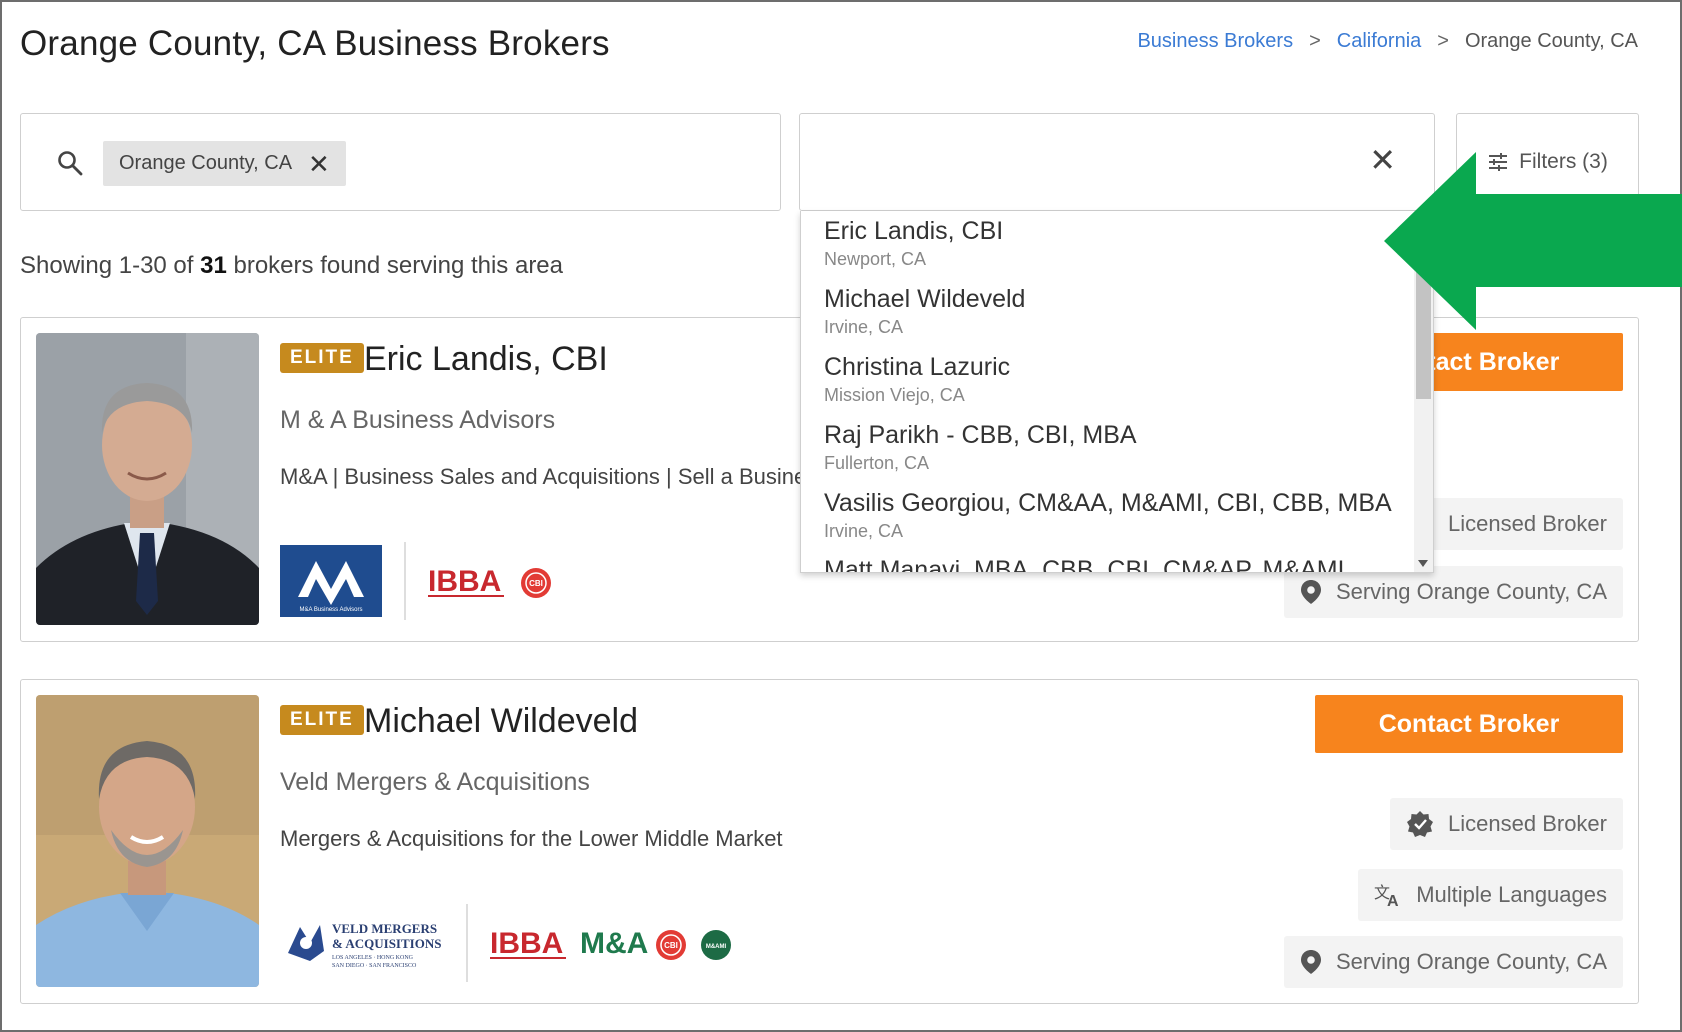 This screenshot has width=1682, height=1032. I want to click on location-search-input: Orange County, CA ✕, so click(400, 162).